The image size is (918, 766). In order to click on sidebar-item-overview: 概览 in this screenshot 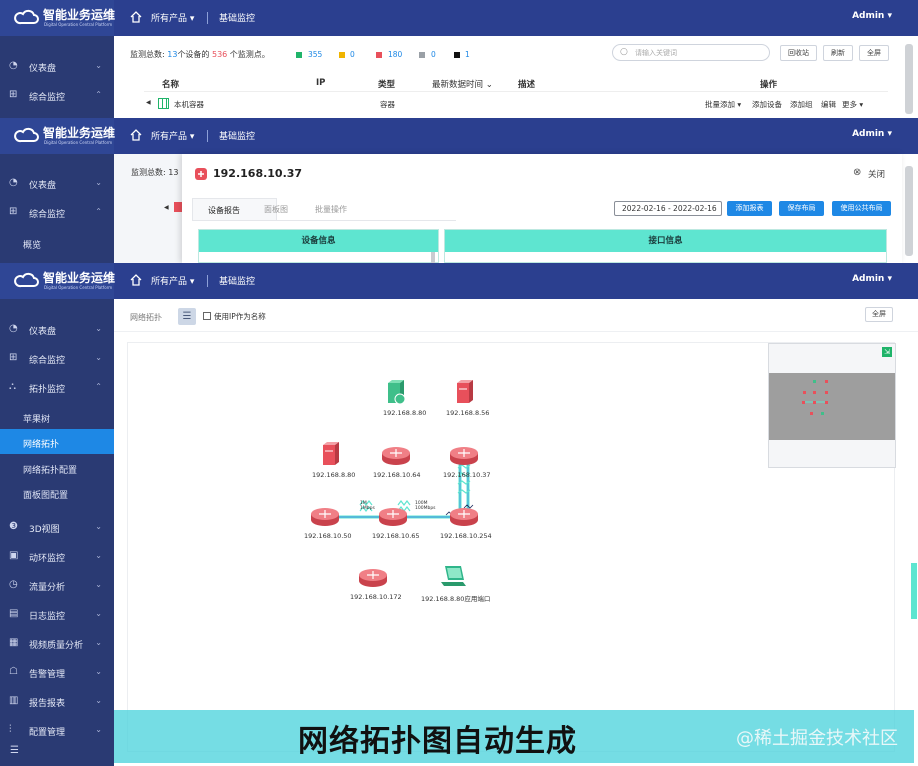, I will do `click(57, 242)`.